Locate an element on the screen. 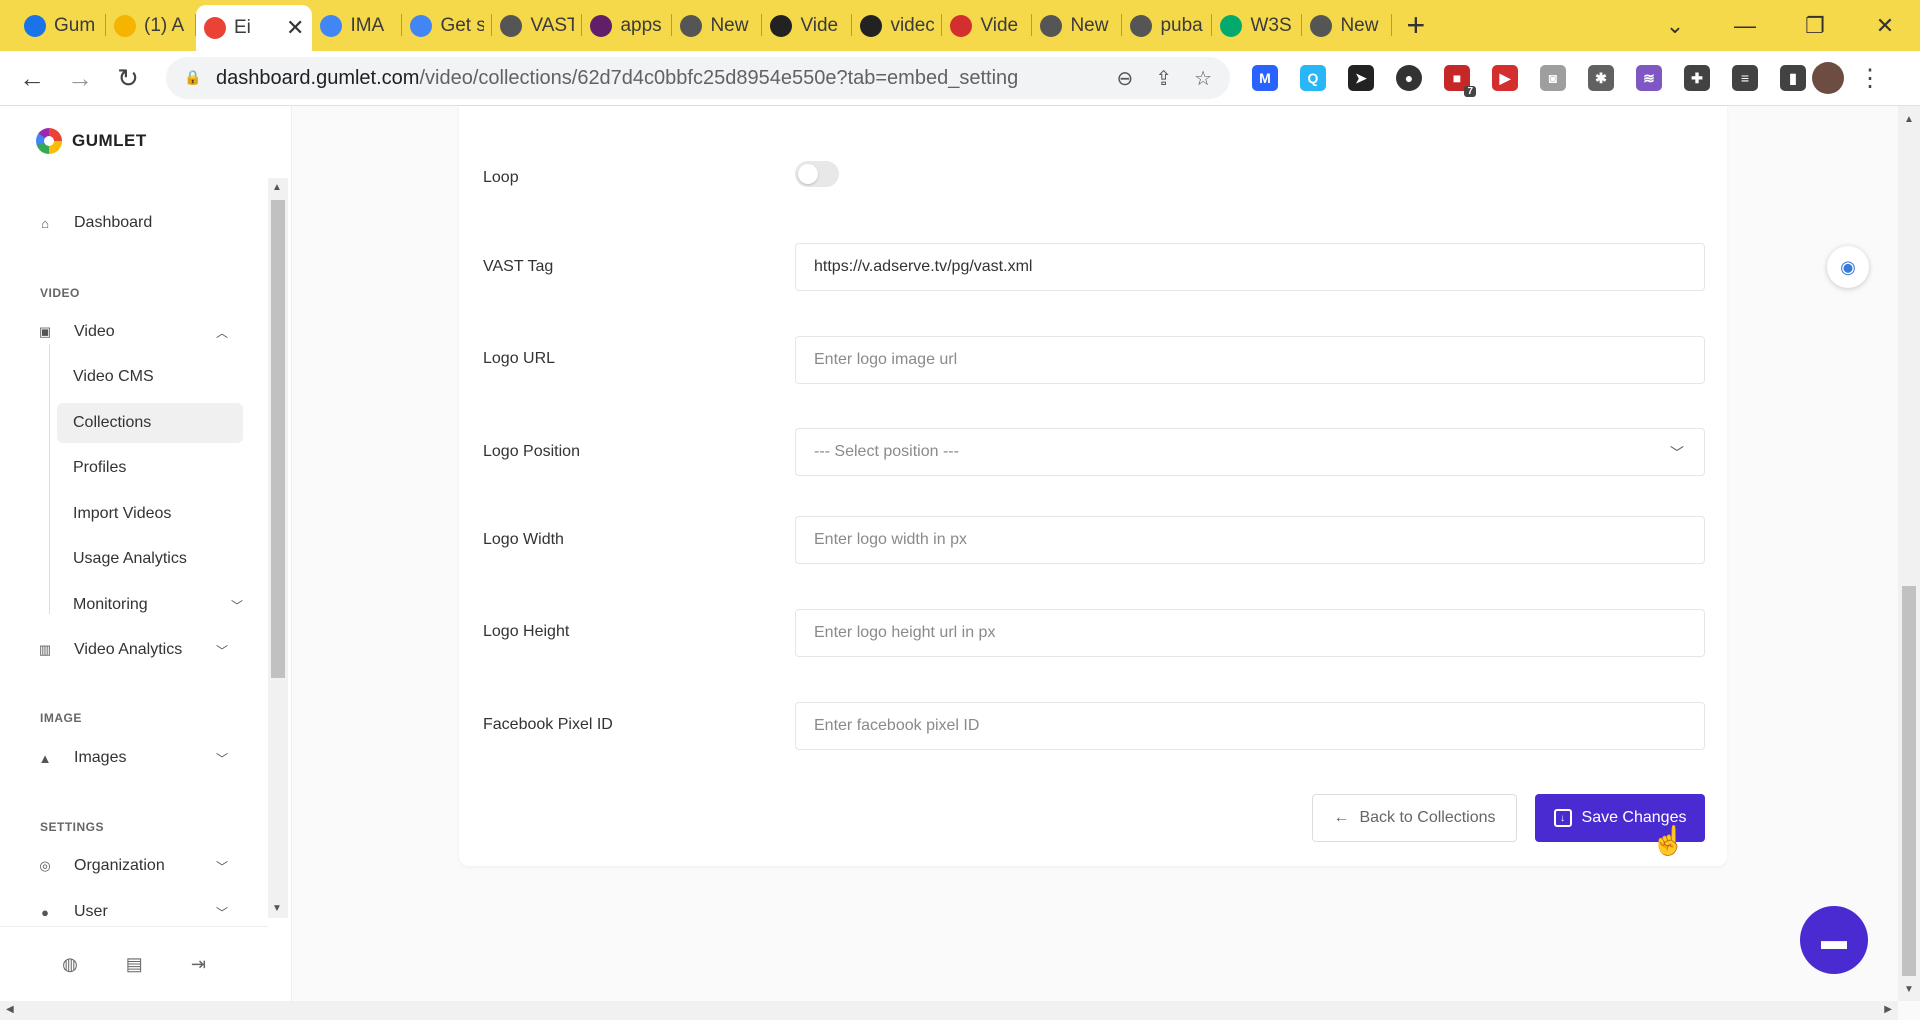 Image resolution: width=1920 pixels, height=1020 pixels. sidebar-item-label: Collections is located at coordinates (112, 422).